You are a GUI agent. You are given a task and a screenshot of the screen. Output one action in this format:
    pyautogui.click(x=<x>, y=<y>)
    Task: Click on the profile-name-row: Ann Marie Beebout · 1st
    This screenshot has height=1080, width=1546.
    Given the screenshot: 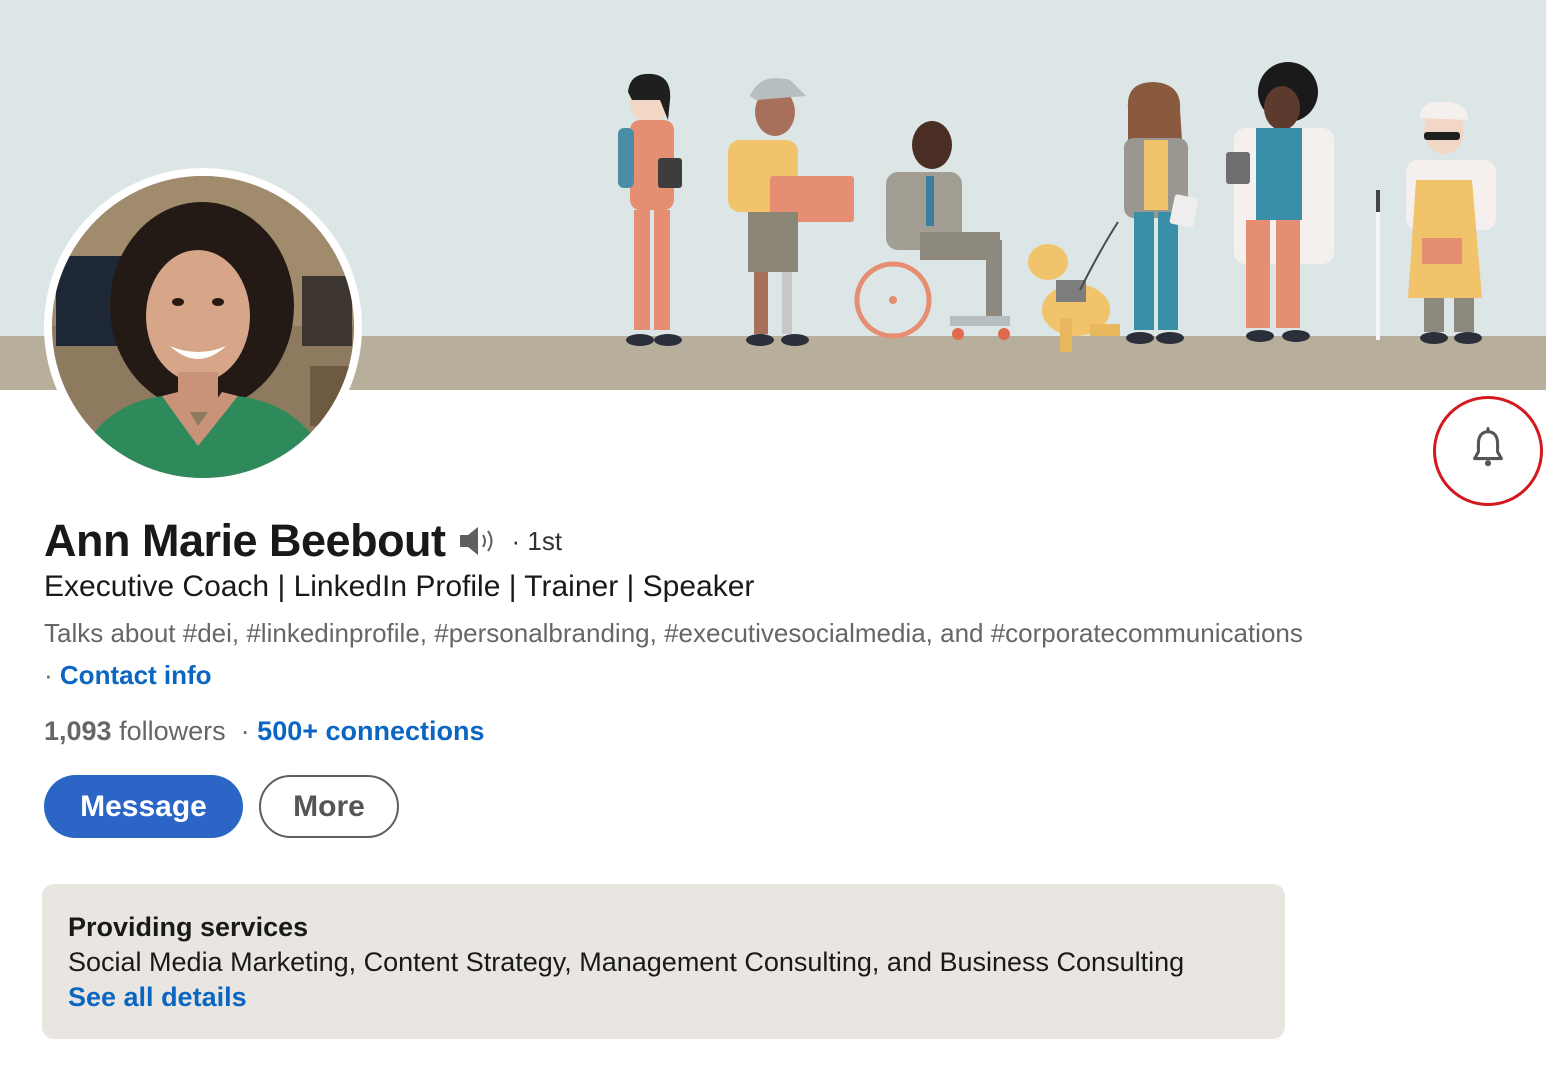 What is the action you would take?
    pyautogui.click(x=303, y=541)
    